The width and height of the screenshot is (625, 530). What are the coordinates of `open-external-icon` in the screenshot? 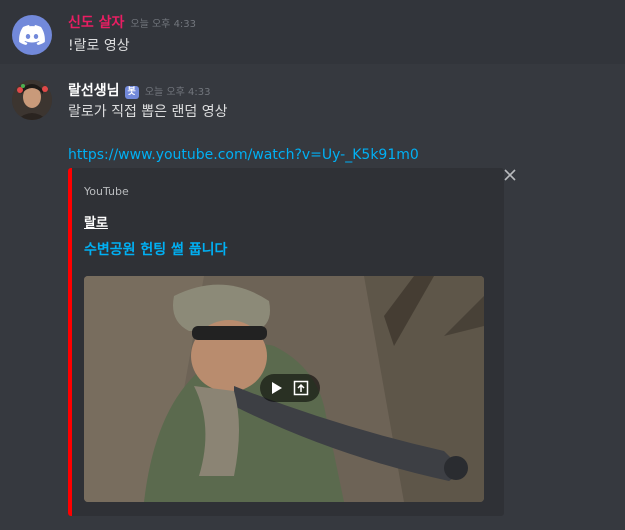 It's located at (301, 388).